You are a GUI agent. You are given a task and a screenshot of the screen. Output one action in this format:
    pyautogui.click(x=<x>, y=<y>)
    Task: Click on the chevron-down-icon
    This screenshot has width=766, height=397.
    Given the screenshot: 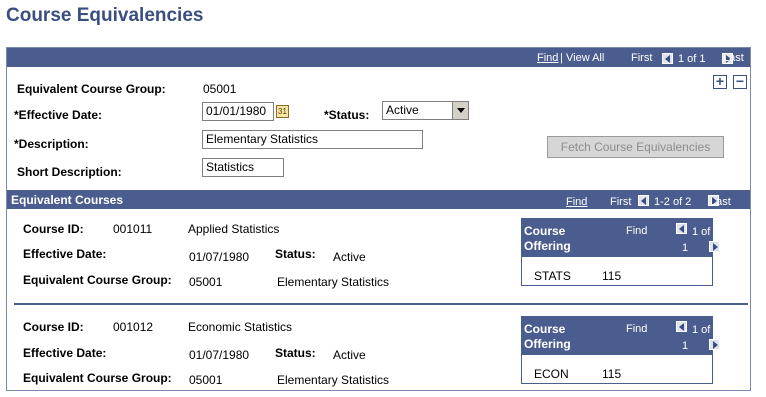 What is the action you would take?
    pyautogui.click(x=460, y=110)
    